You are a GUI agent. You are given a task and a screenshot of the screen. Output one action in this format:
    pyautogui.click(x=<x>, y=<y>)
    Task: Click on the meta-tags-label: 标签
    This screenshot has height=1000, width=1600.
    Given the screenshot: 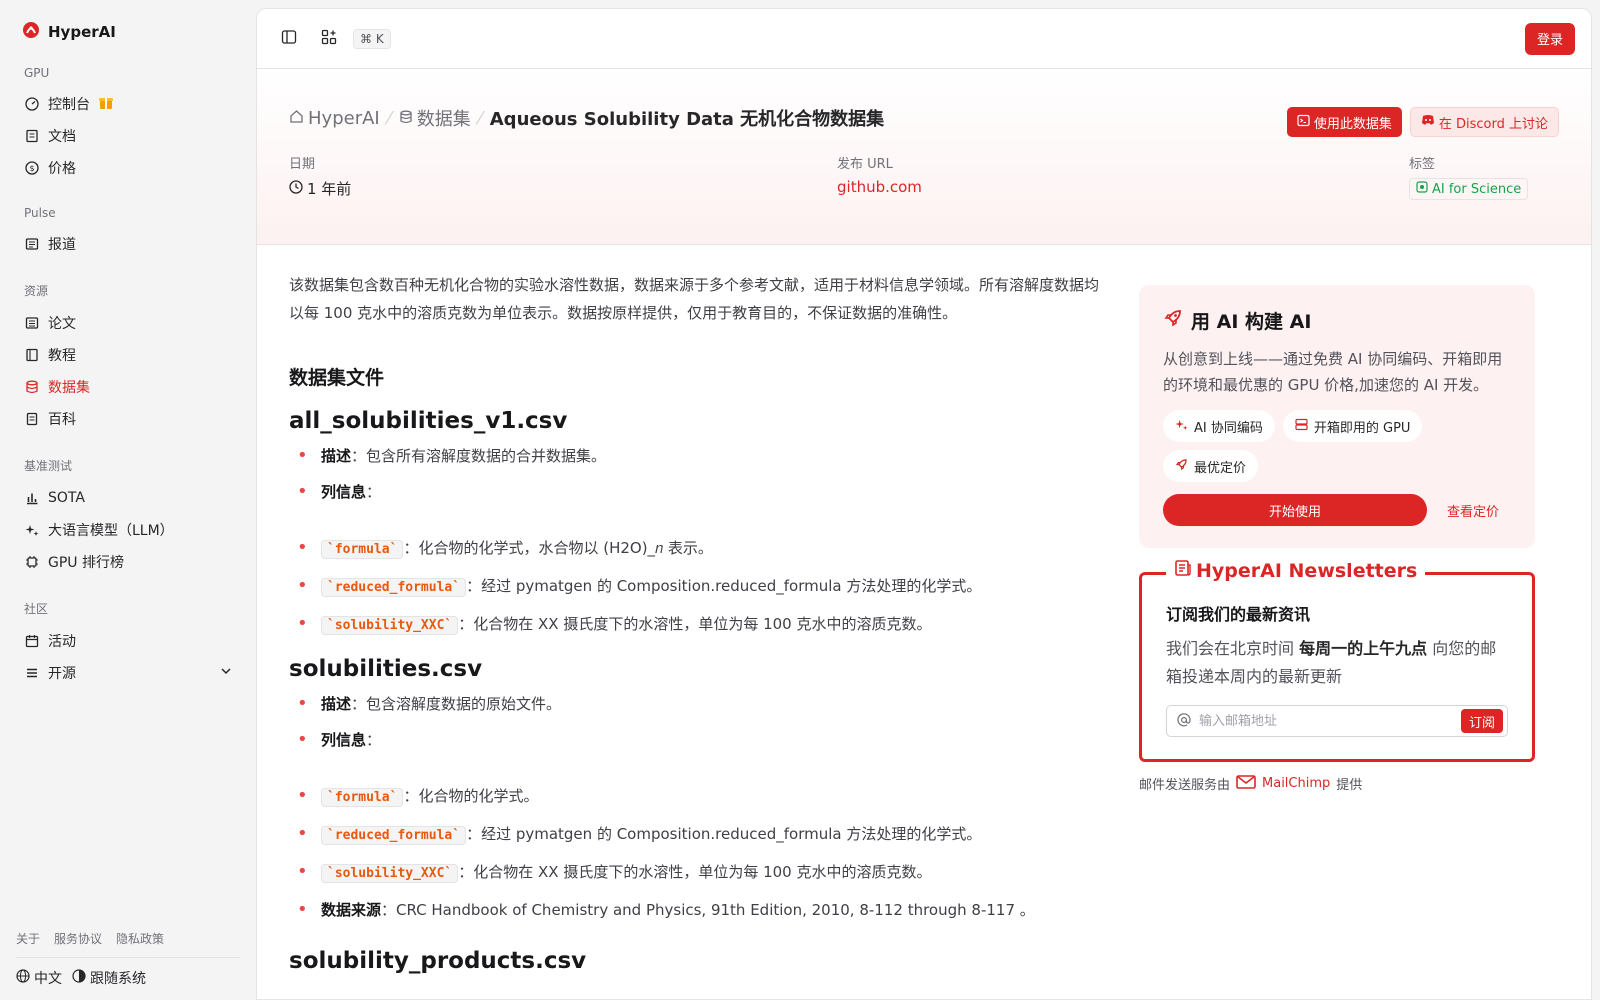 What is the action you would take?
    pyautogui.click(x=1422, y=164)
    